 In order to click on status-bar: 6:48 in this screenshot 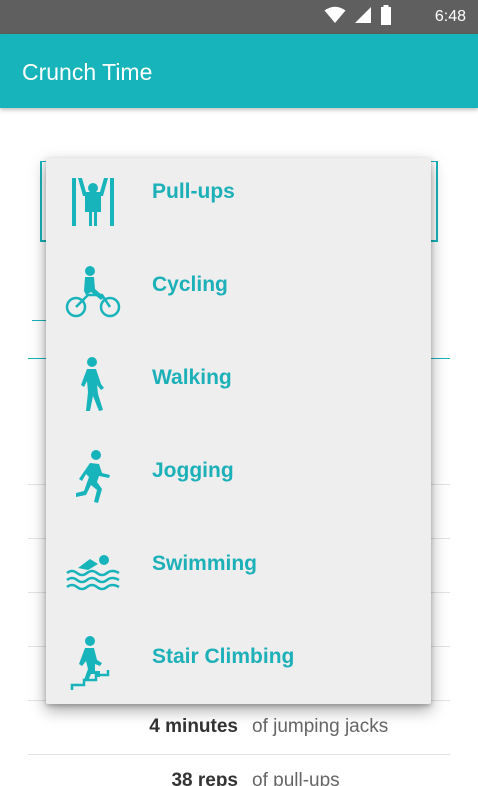, I will do `click(239, 17)`.